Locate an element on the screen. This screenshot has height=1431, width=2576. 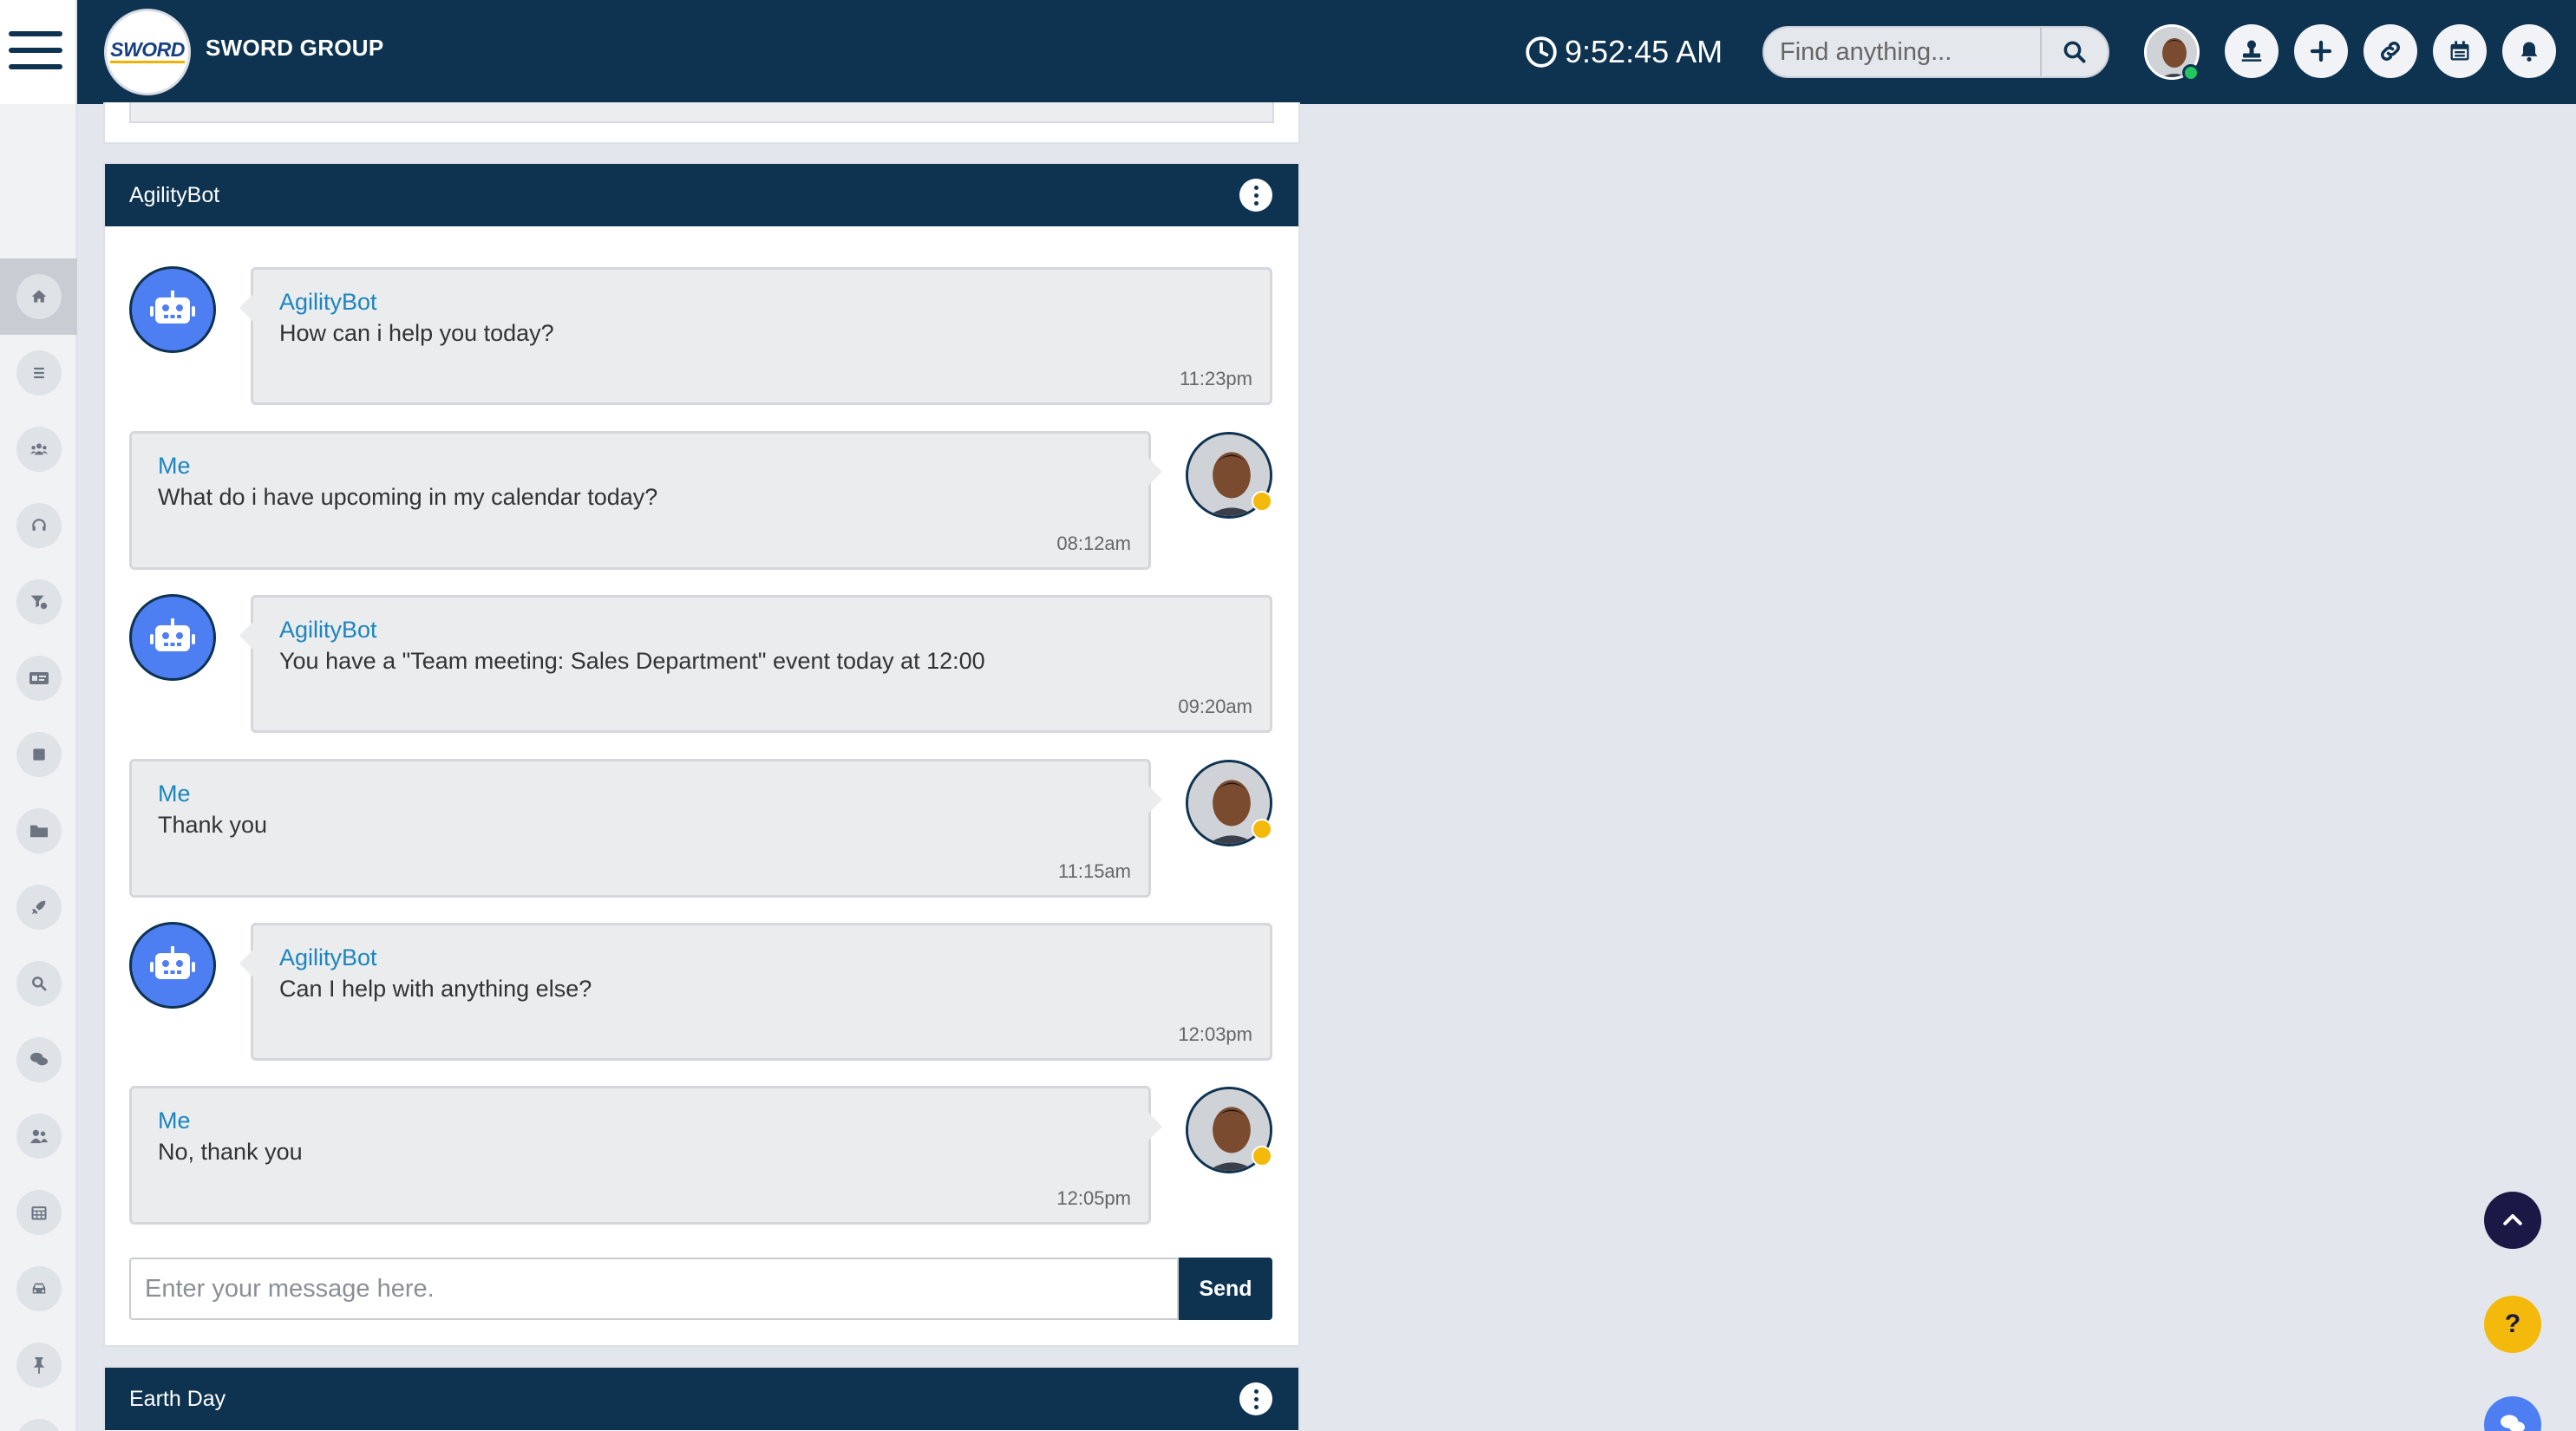
home-icon is located at coordinates (38, 296).